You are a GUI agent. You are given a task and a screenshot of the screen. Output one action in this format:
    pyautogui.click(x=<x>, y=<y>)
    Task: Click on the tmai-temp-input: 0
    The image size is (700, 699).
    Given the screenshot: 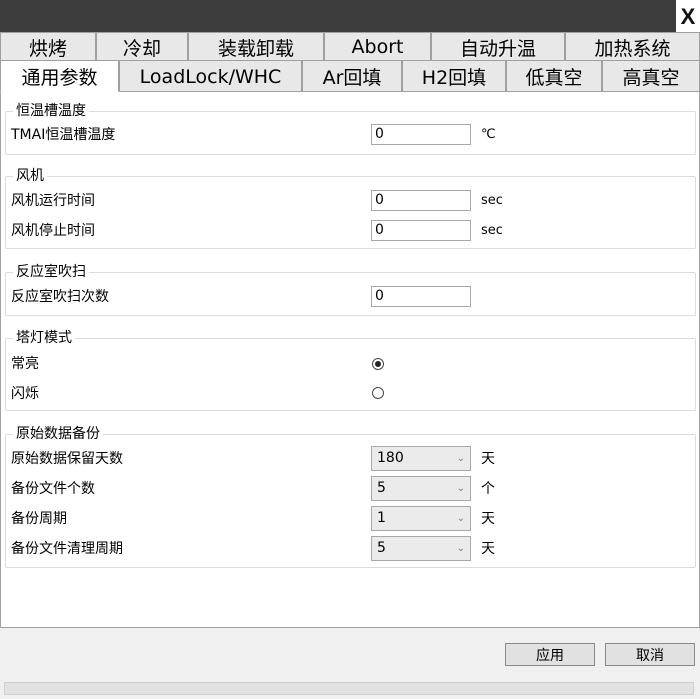 What is the action you would take?
    pyautogui.click(x=421, y=134)
    